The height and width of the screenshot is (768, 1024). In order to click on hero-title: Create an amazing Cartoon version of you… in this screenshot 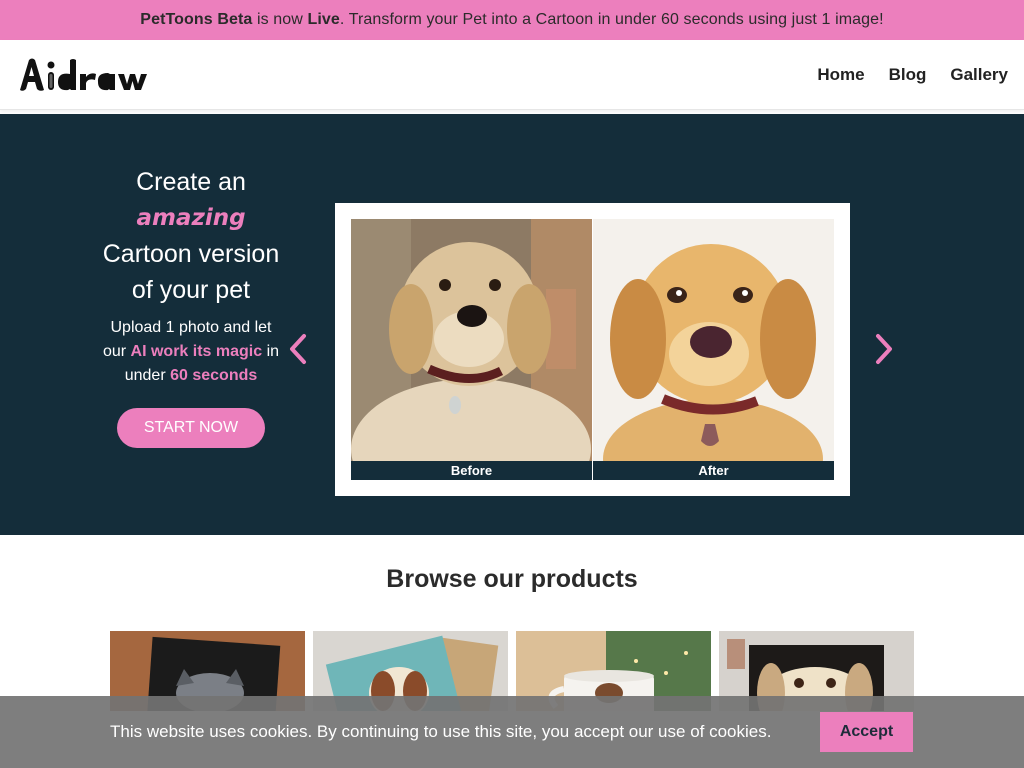, I will do `click(191, 236)`.